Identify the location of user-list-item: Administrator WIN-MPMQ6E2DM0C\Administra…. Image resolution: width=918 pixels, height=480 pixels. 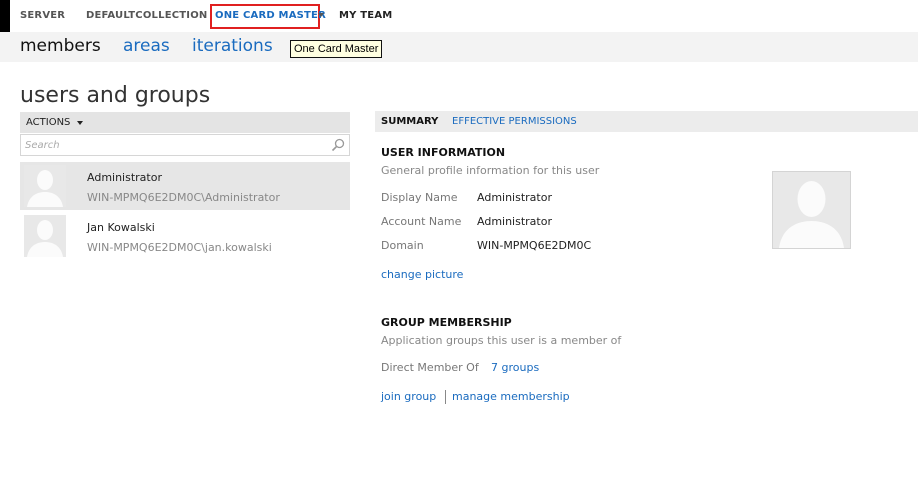
(185, 186).